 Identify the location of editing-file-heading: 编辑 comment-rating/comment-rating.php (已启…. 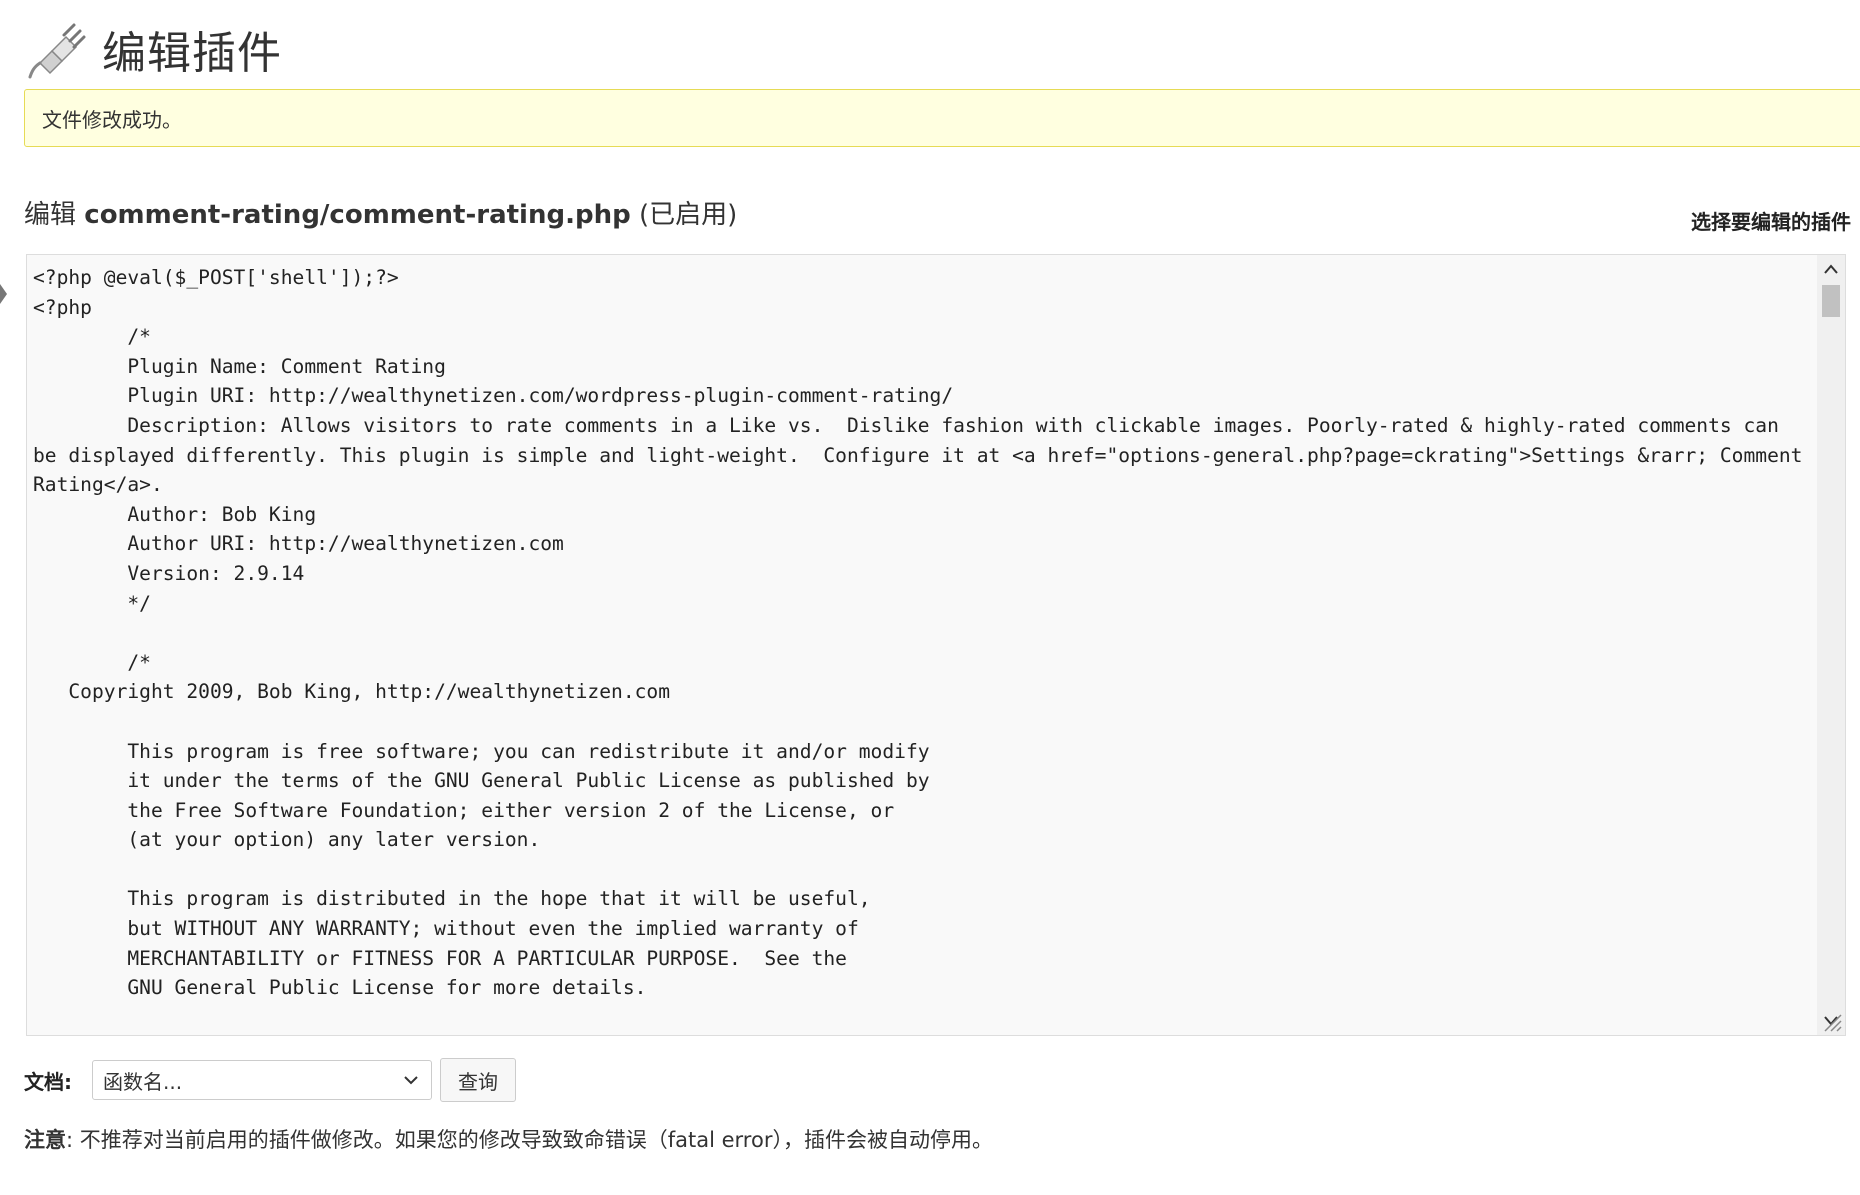
(380, 212).